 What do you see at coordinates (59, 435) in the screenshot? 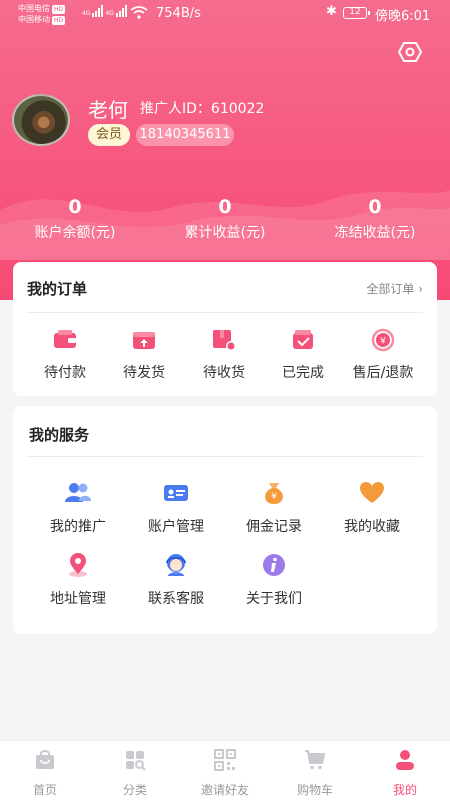
I see `services-title: 我的服务` at bounding box center [59, 435].